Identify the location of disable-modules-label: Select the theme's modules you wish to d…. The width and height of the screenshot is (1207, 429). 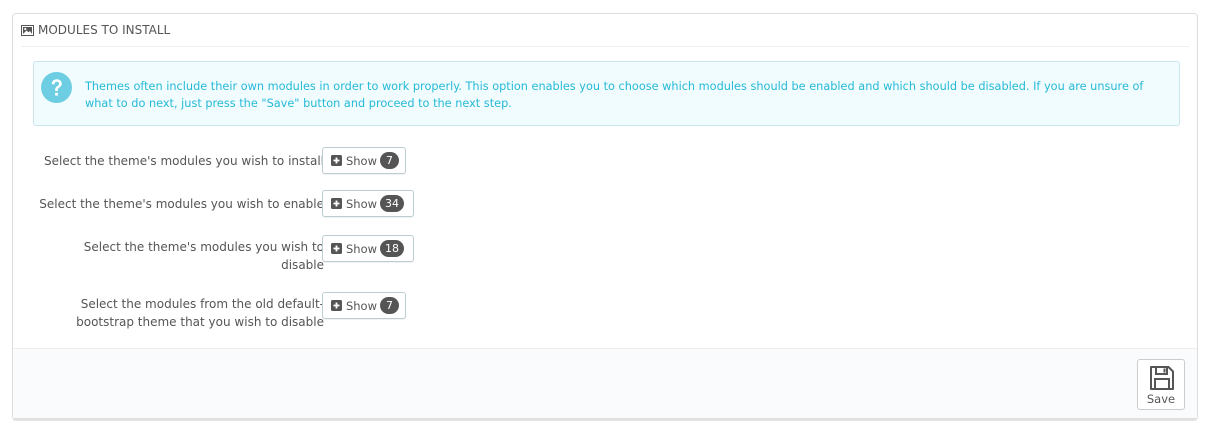
(203, 256).